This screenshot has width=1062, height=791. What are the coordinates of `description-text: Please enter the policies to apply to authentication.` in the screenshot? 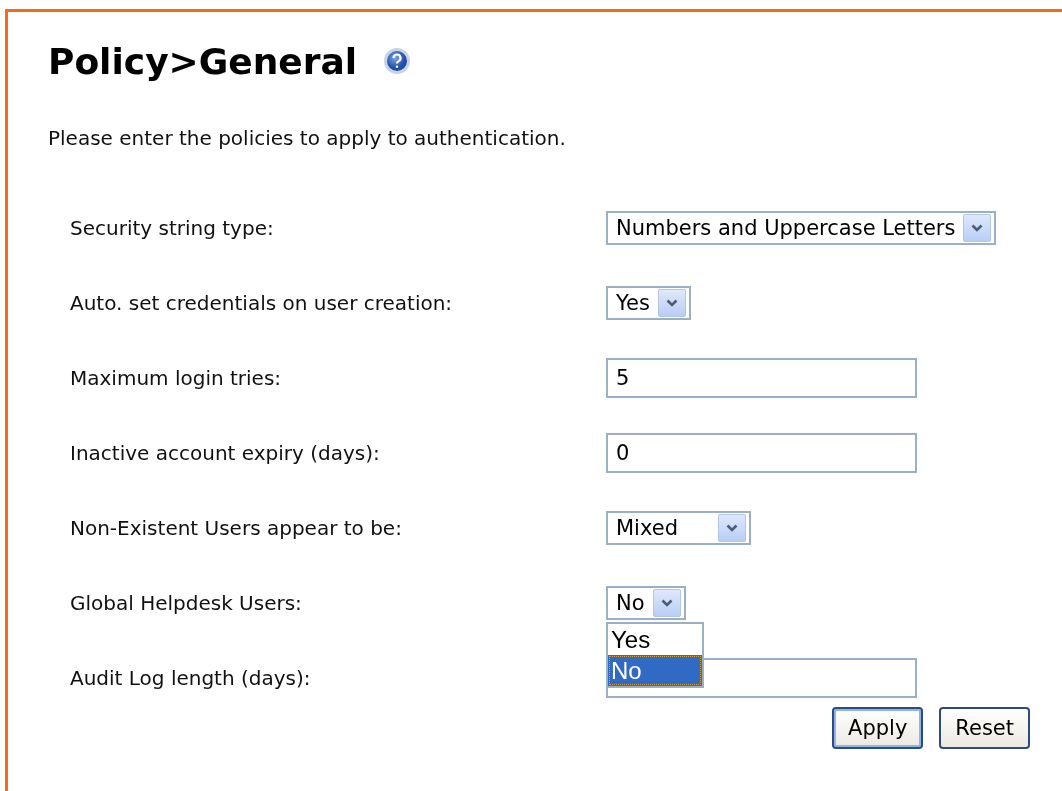 It's located at (307, 138).